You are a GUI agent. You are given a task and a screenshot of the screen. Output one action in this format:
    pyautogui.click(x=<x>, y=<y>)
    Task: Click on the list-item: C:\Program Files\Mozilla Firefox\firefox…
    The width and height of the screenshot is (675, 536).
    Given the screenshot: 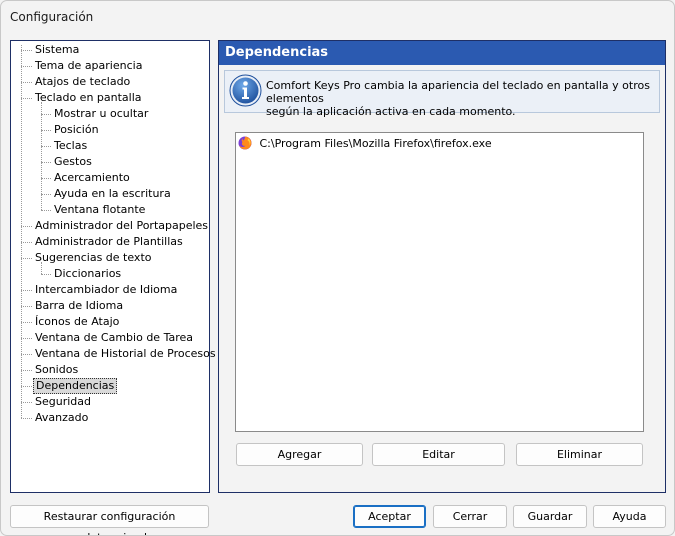 What is the action you would take?
    pyautogui.click(x=365, y=144)
    